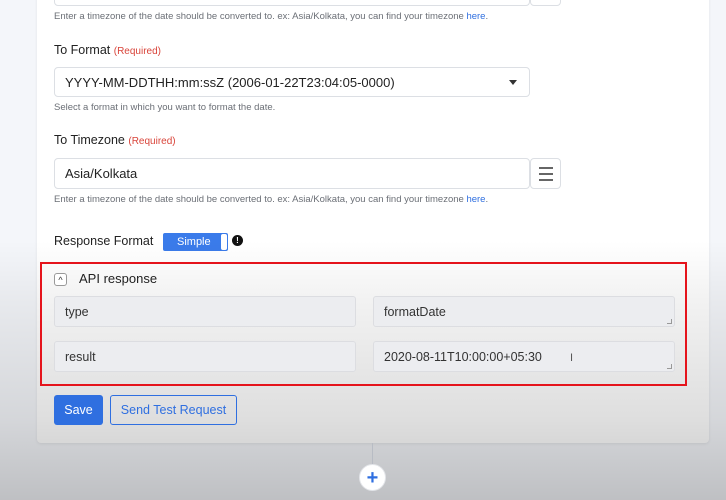 The image size is (726, 500). Describe the element at coordinates (545, 167) in the screenshot. I see `menu-icon` at that location.